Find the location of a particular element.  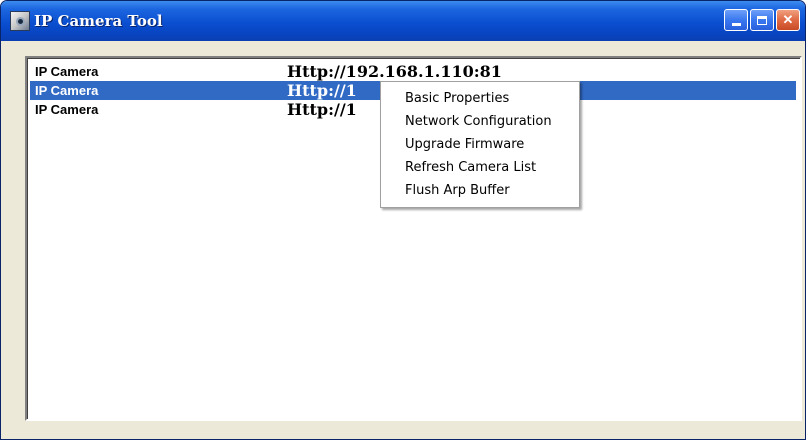

menu-item-flush-arp-buffer: Flush Arp Buffer is located at coordinates (480, 190).